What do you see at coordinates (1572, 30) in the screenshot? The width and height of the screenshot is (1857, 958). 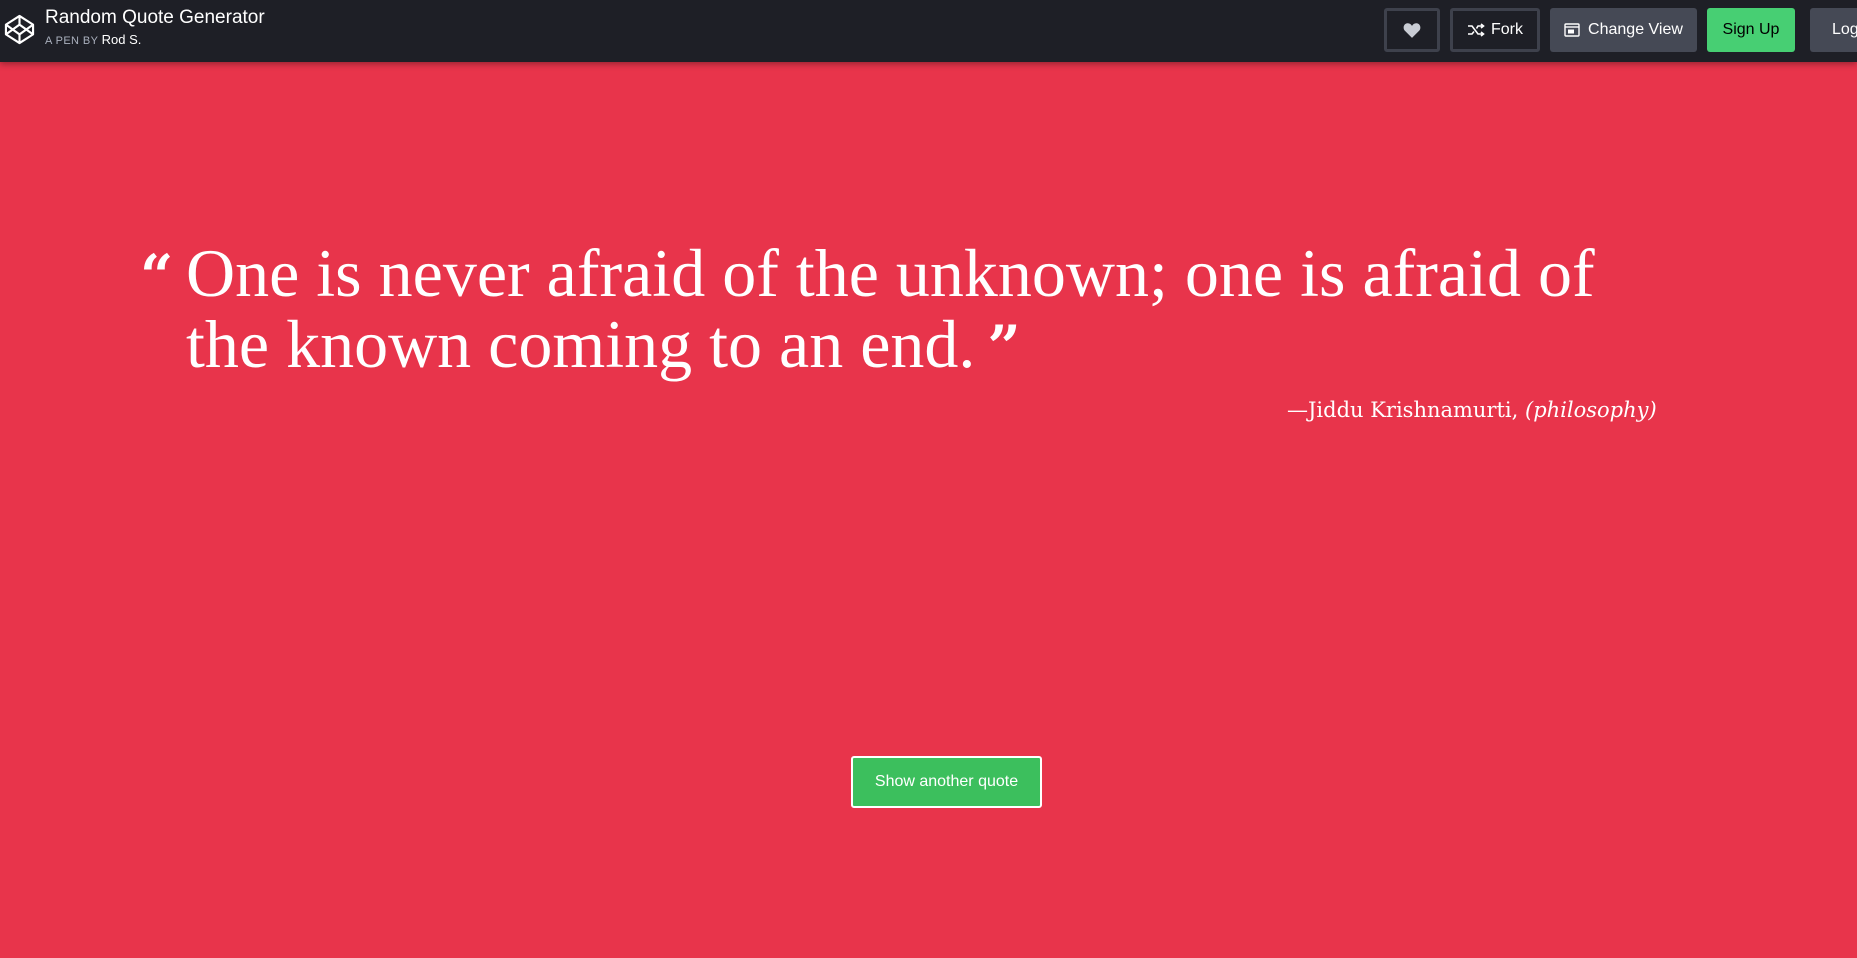 I see `change-view-icon` at bounding box center [1572, 30].